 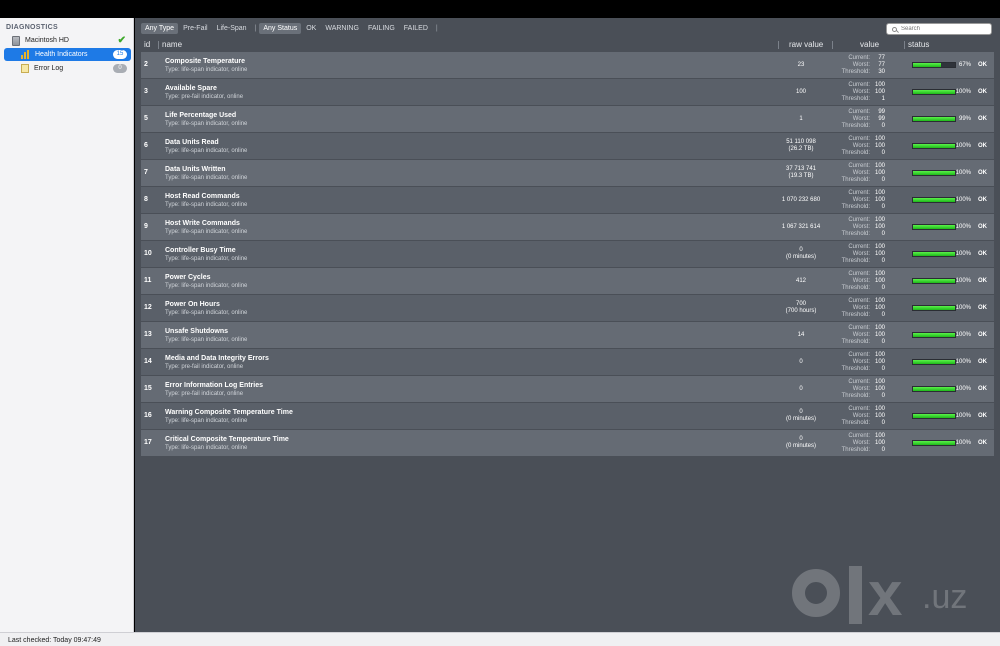 What do you see at coordinates (381, 28) in the screenshot?
I see `filter-failing: FAILING` at bounding box center [381, 28].